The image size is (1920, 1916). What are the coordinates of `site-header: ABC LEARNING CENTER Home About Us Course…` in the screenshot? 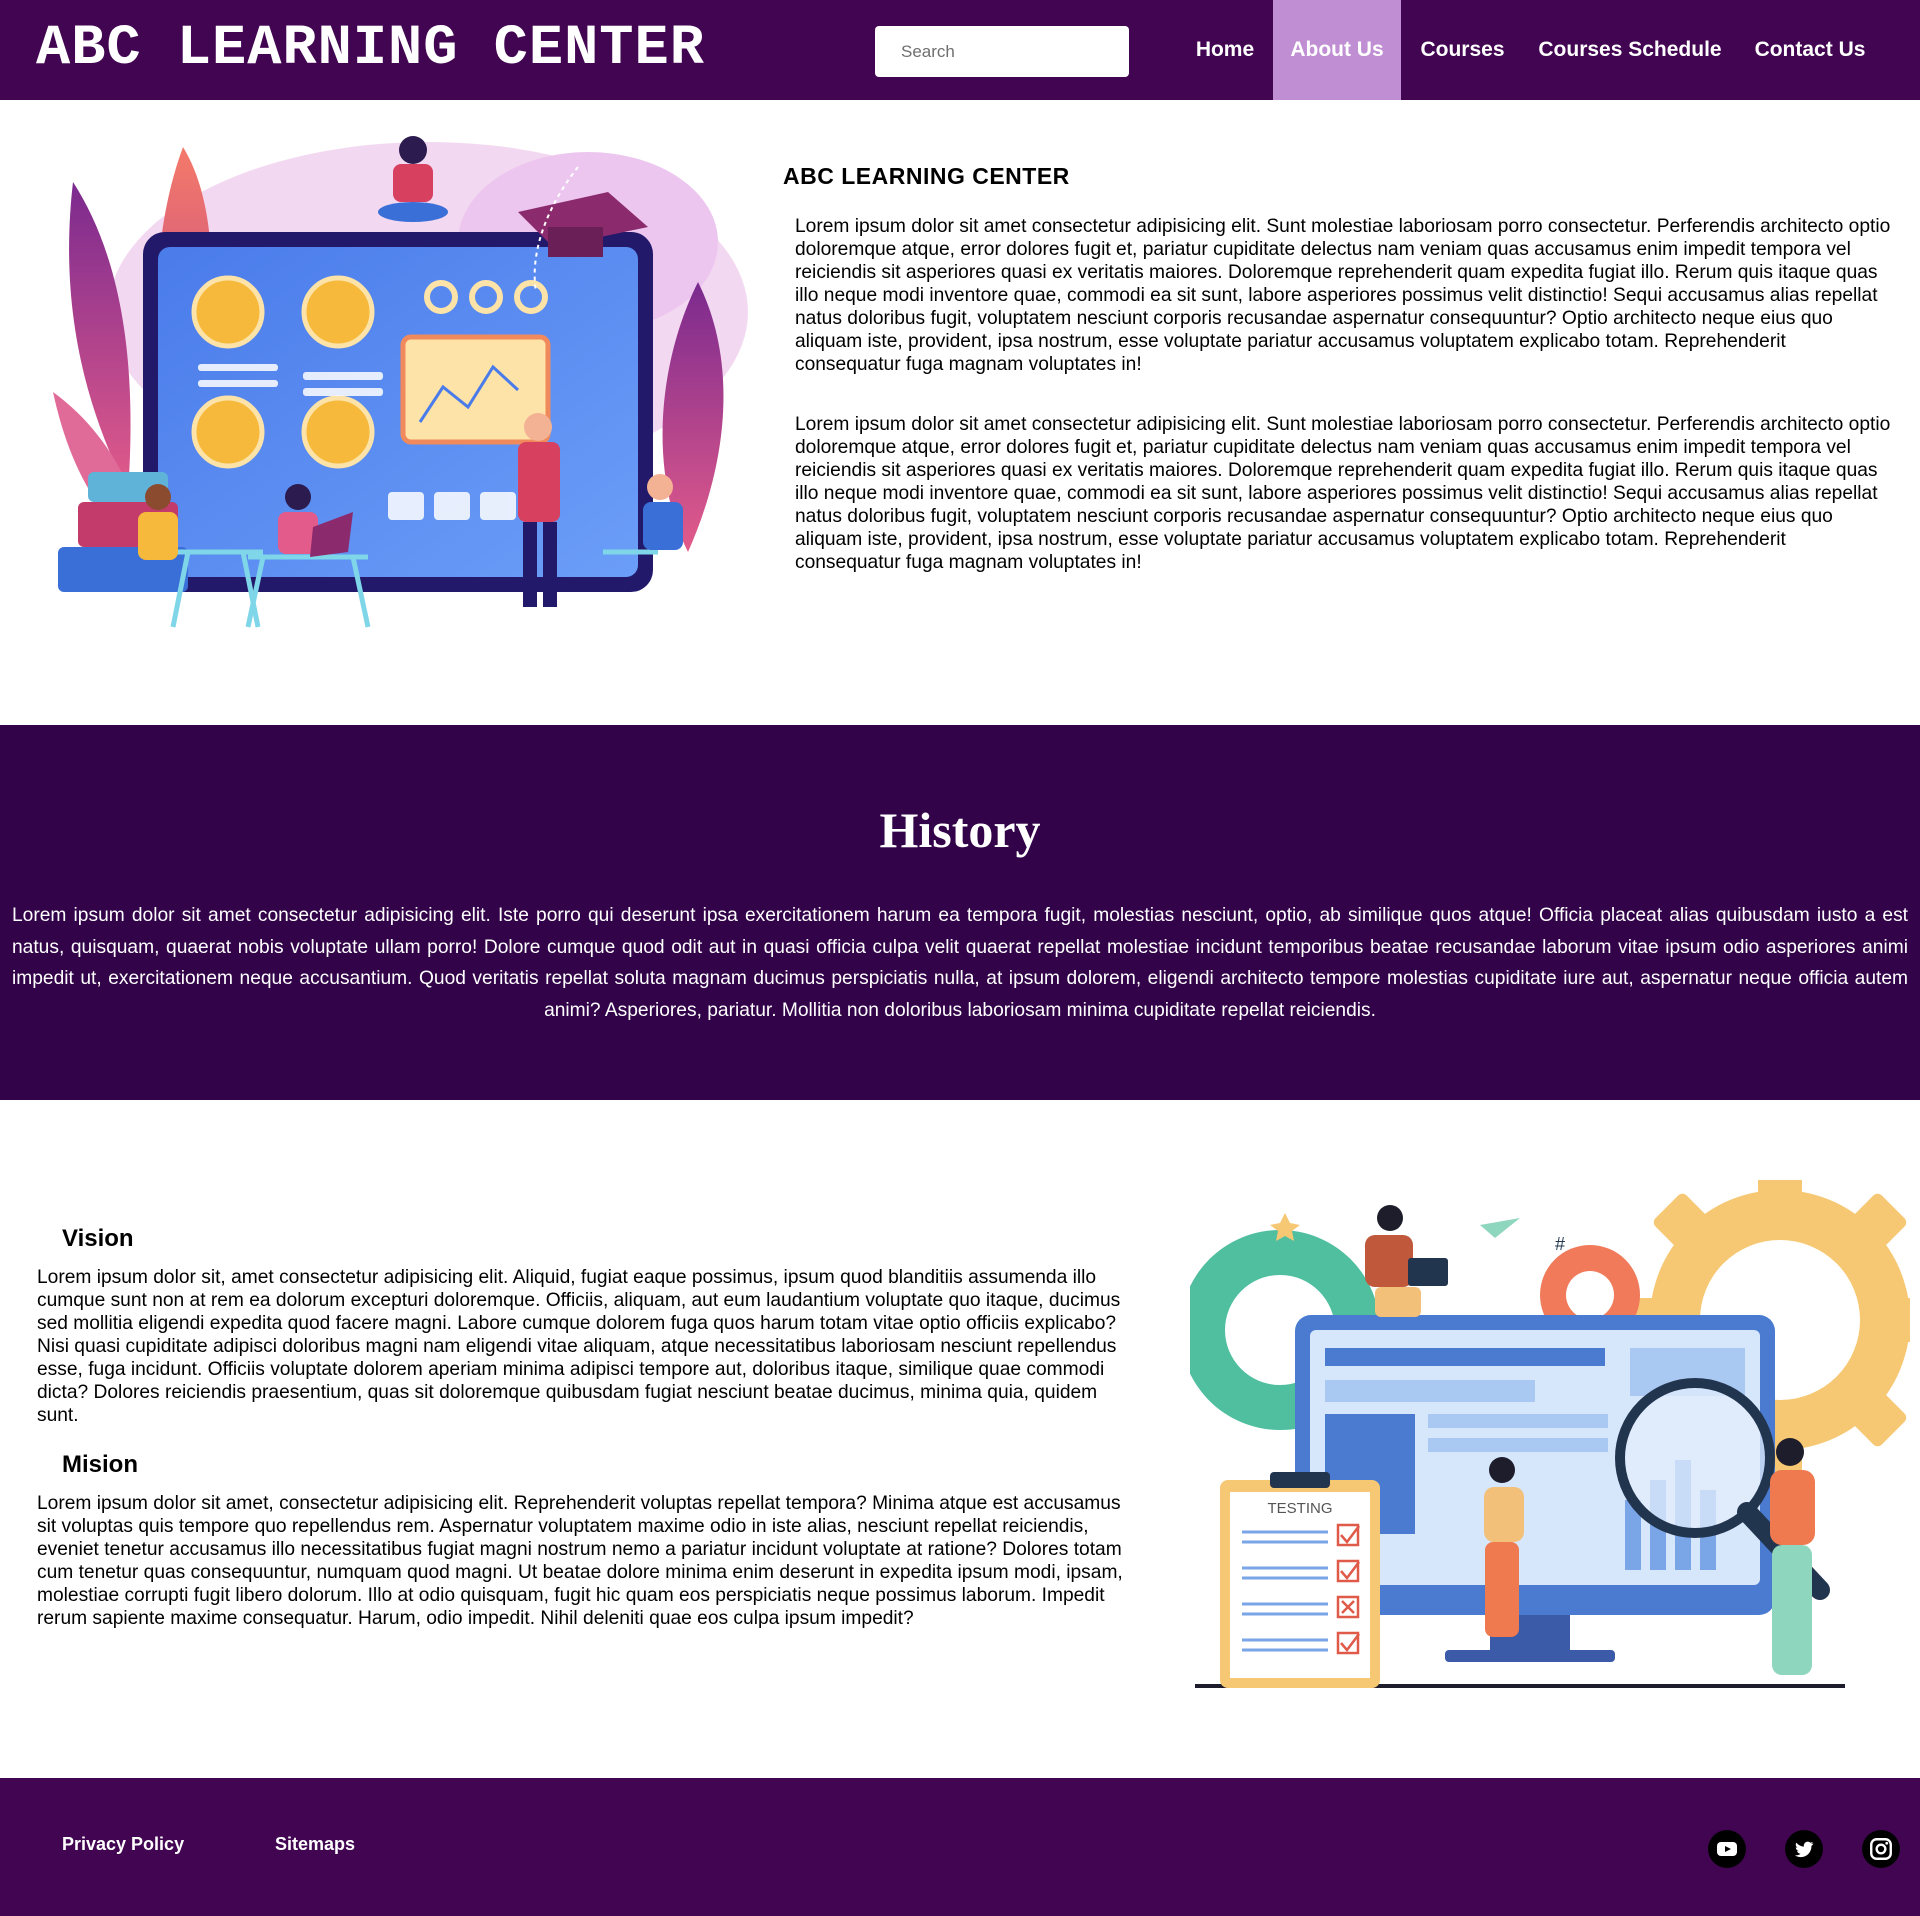 It's located at (960, 50).